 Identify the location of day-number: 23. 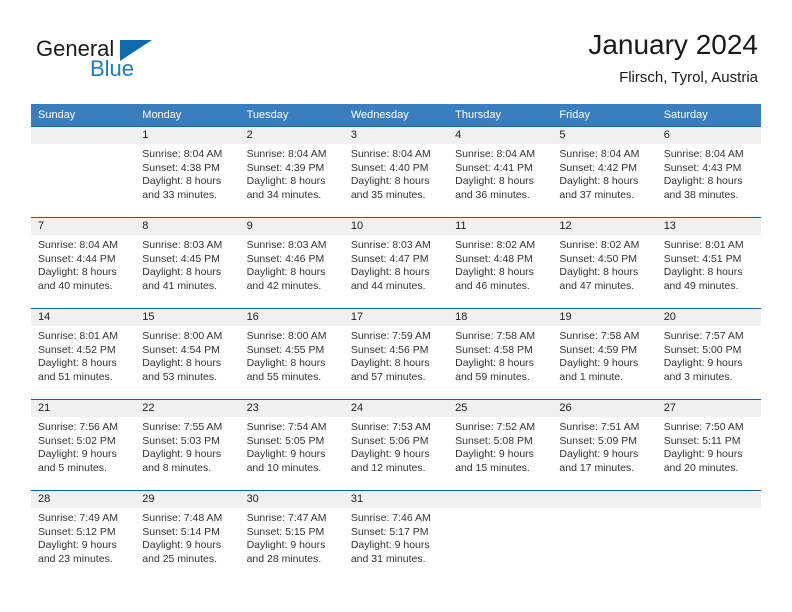
(292, 408).